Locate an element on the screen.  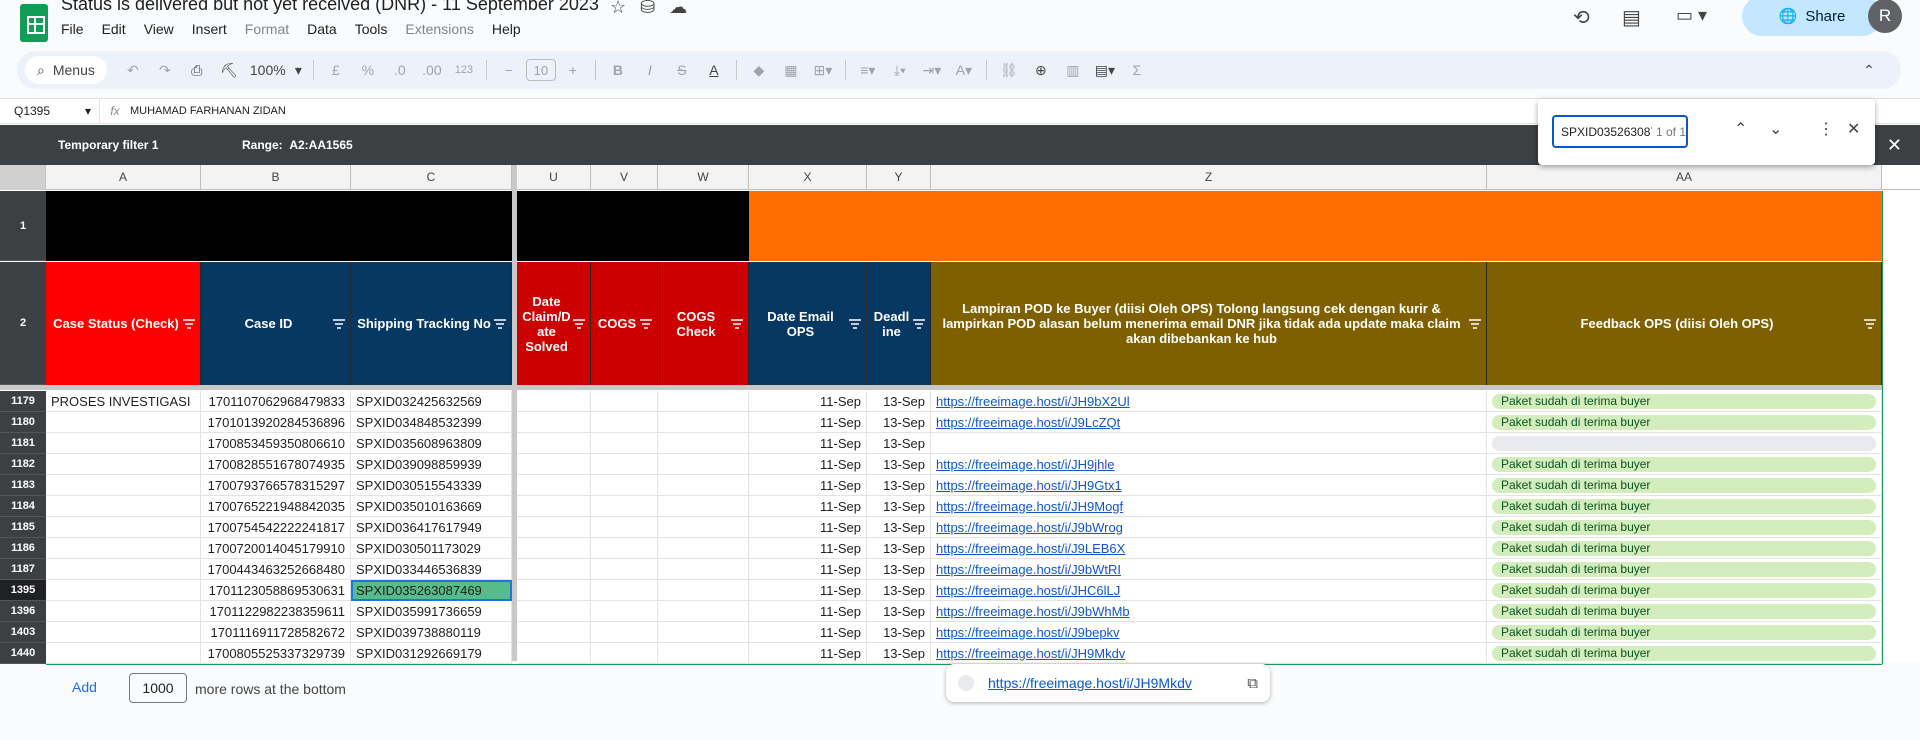
row-header: 1440 is located at coordinates (23, 653).